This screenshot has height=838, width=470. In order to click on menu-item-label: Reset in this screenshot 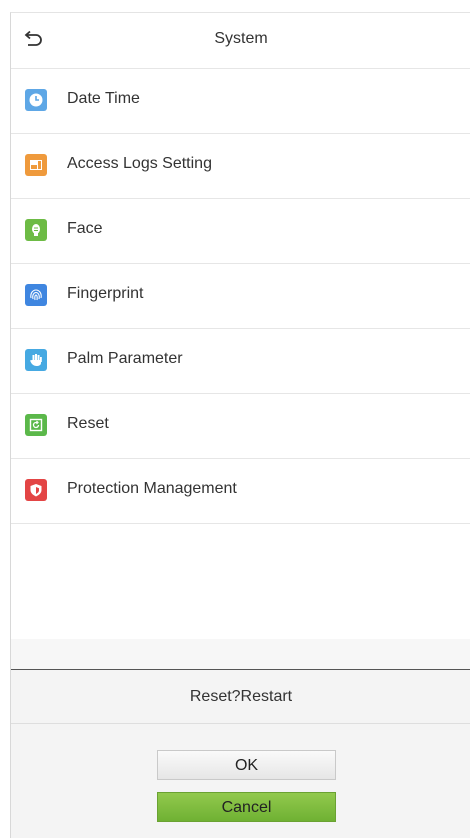, I will do `click(88, 423)`.